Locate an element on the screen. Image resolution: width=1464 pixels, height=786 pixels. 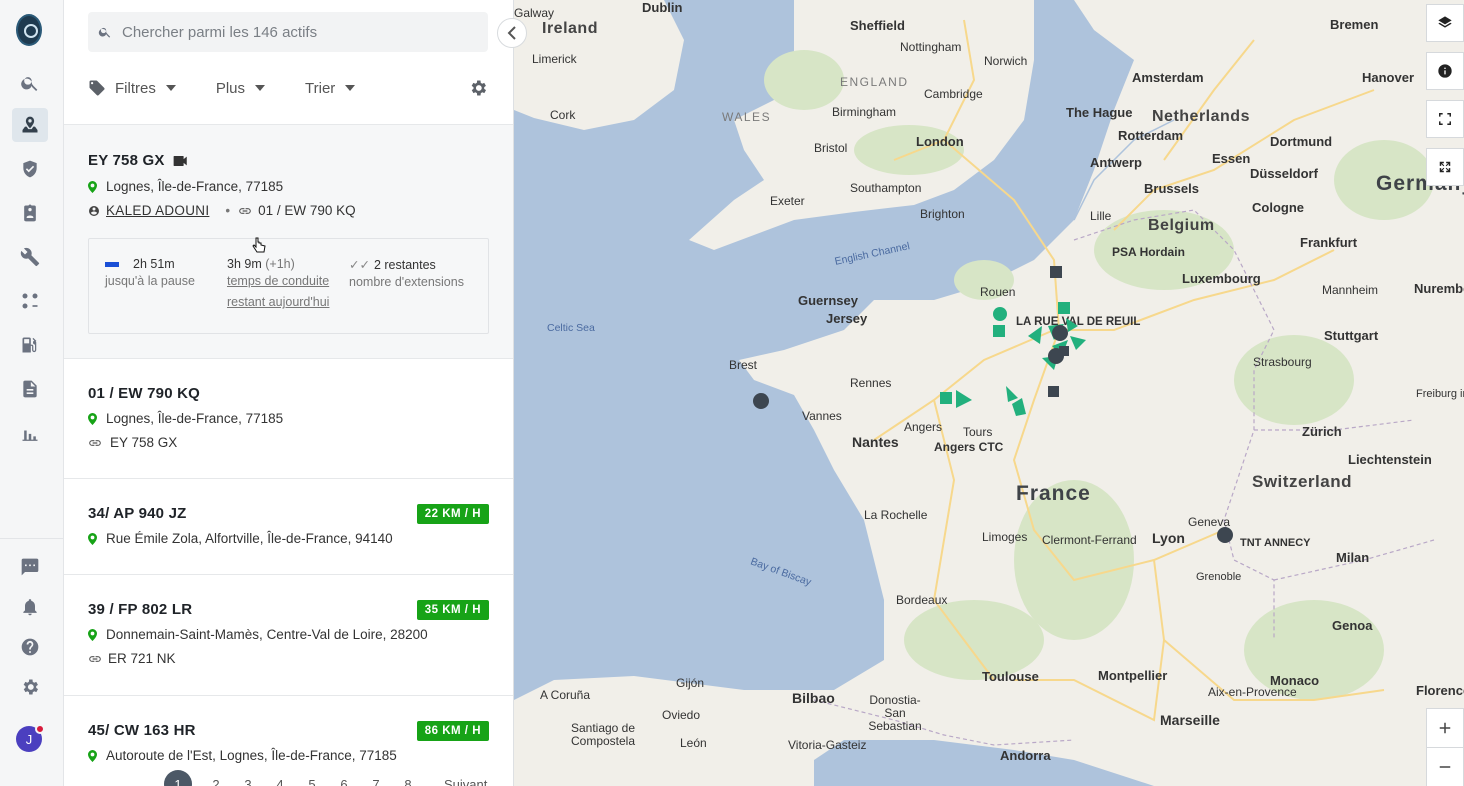
map-label: Clermont-Ferrand is located at coordinates (1089, 540).